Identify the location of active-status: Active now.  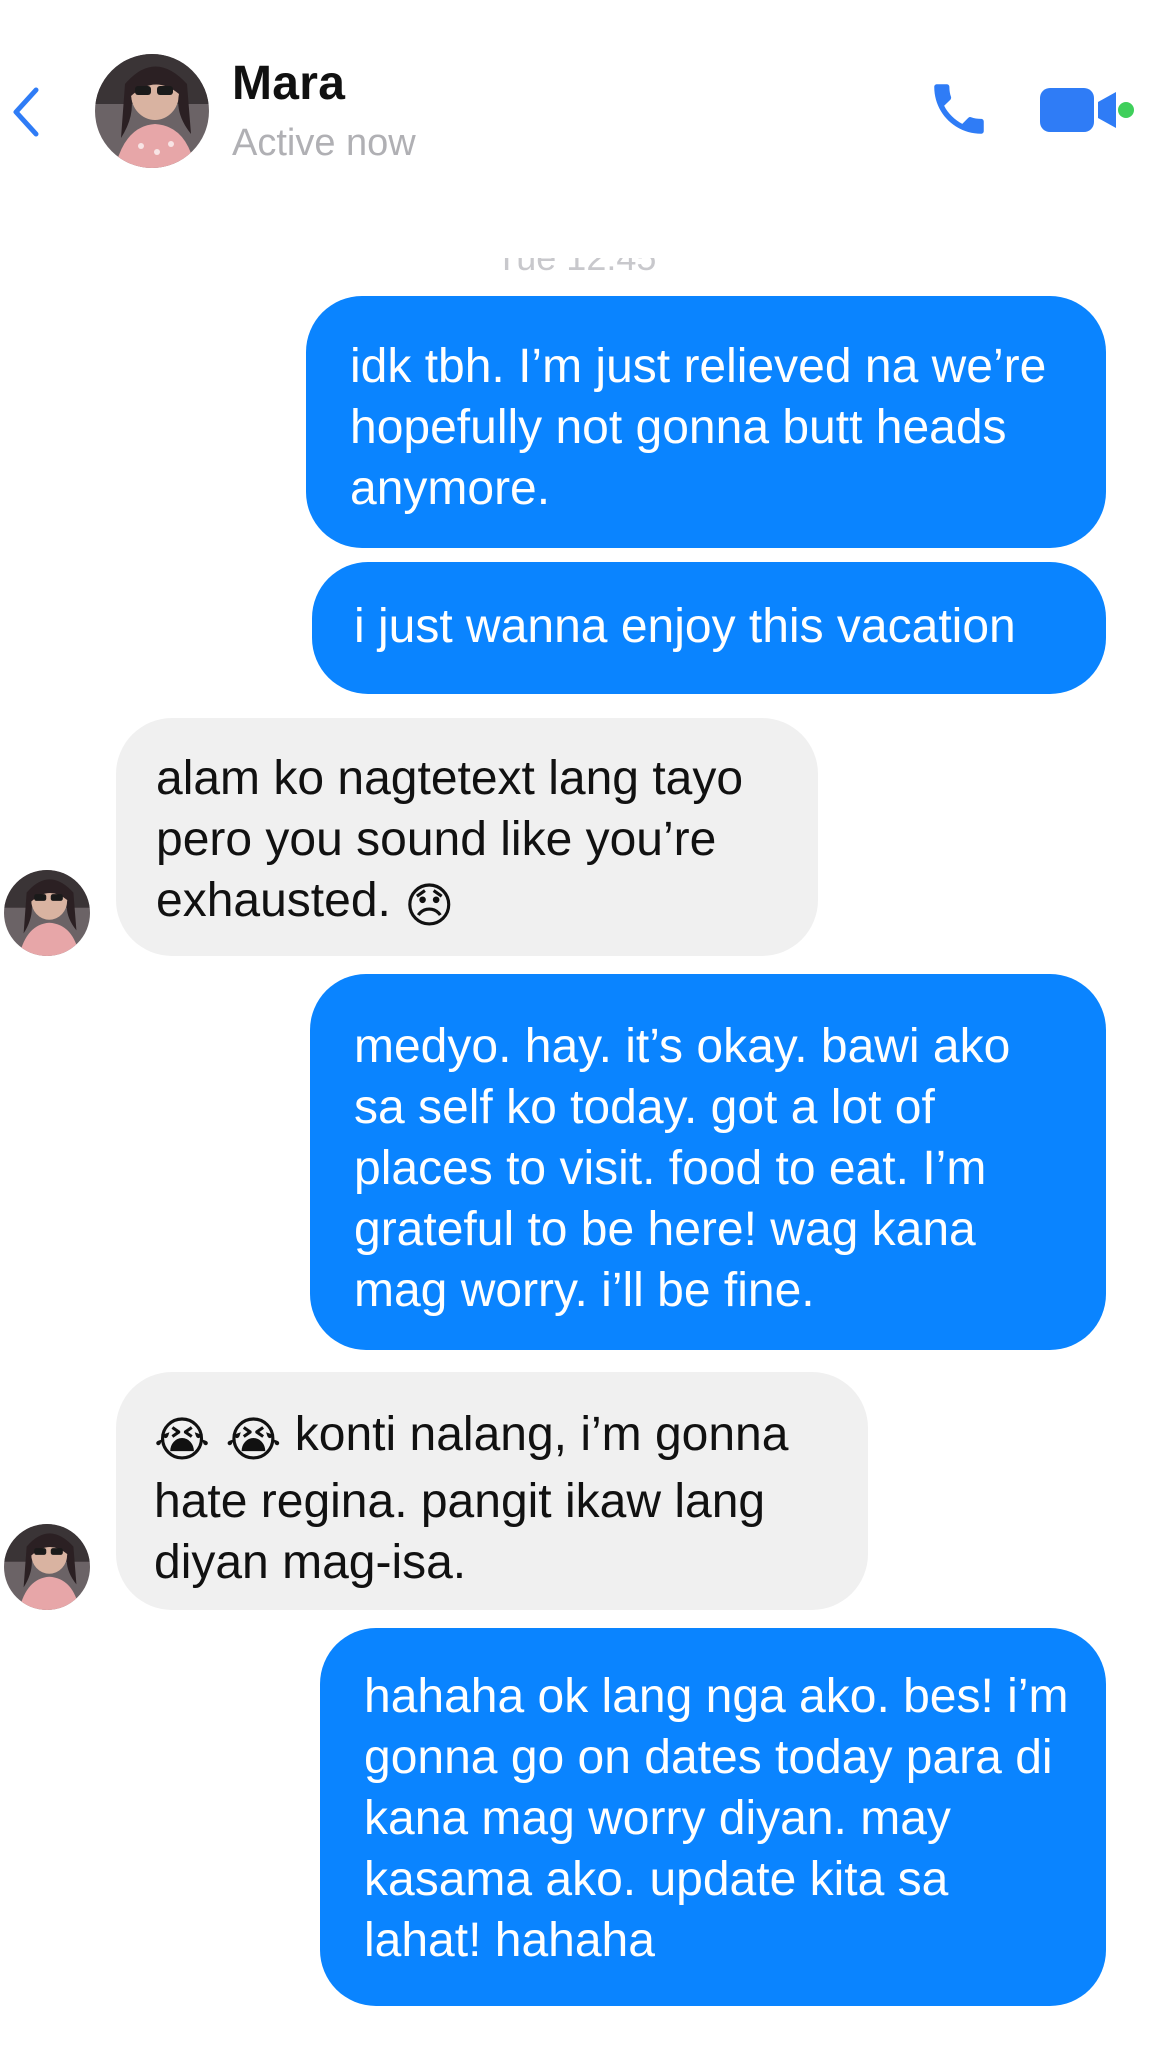
(324, 143).